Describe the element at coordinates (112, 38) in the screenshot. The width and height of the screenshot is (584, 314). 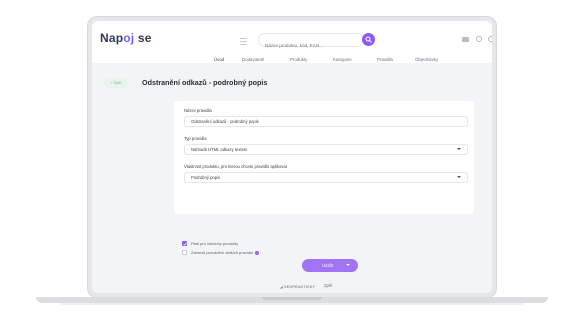
I see `logo-text-prefix: Nap` at that location.